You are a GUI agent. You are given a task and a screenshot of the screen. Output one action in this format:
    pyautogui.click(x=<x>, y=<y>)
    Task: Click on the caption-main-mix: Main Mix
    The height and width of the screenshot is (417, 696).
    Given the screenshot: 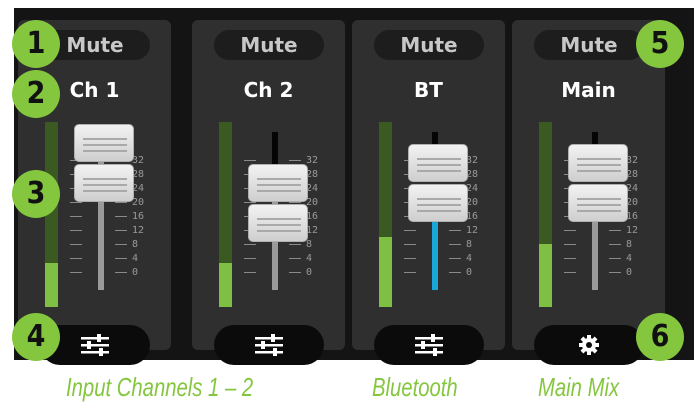 What is the action you would take?
    pyautogui.click(x=579, y=387)
    